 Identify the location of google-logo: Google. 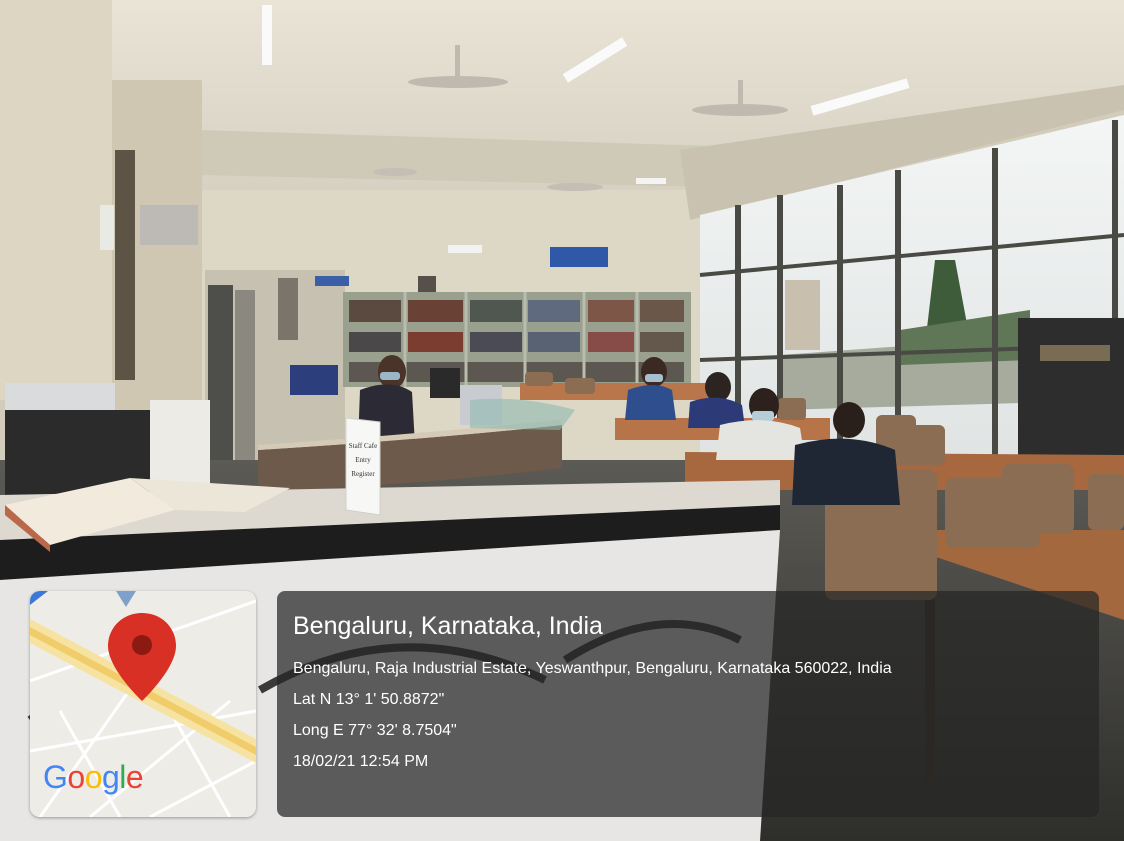
(93, 777).